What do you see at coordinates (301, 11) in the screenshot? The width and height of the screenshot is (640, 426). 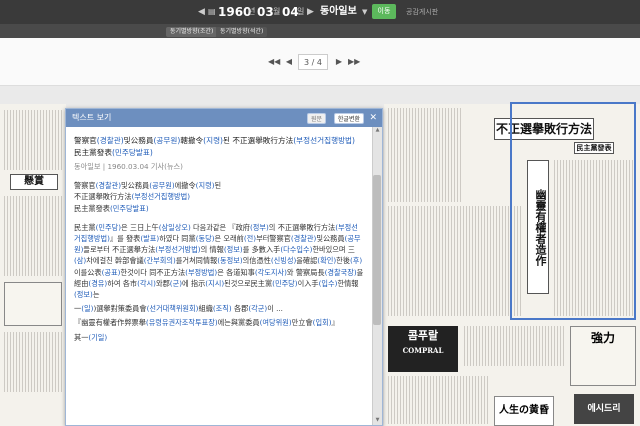 I see `day-unit: 일` at bounding box center [301, 11].